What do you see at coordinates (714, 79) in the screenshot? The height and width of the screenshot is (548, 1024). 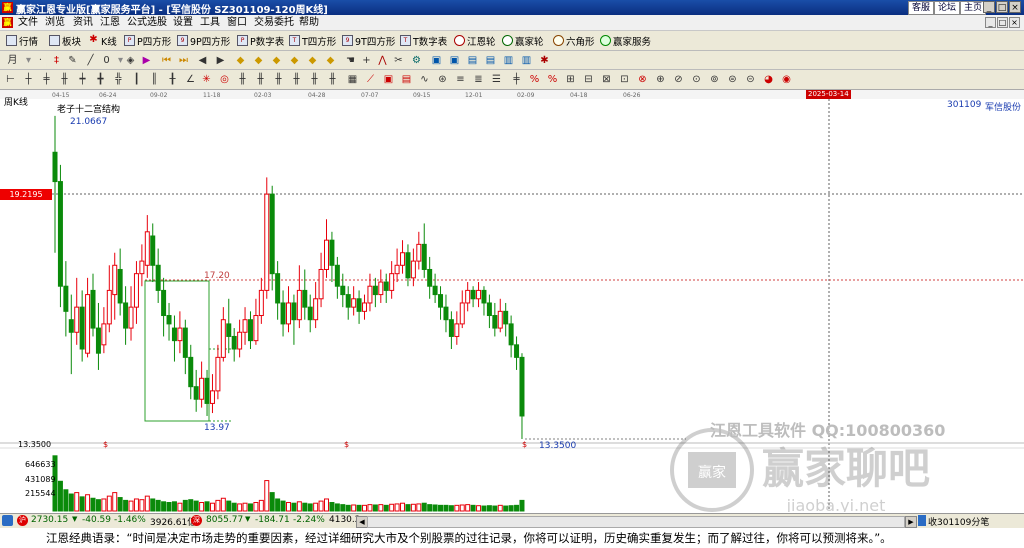 I see `tool-icon-i: ⊚` at bounding box center [714, 79].